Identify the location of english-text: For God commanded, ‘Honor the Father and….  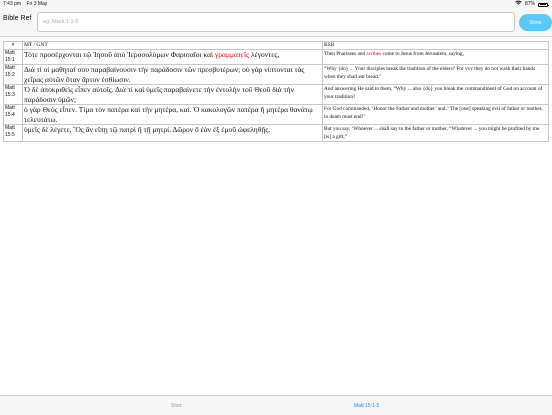
(435, 114).